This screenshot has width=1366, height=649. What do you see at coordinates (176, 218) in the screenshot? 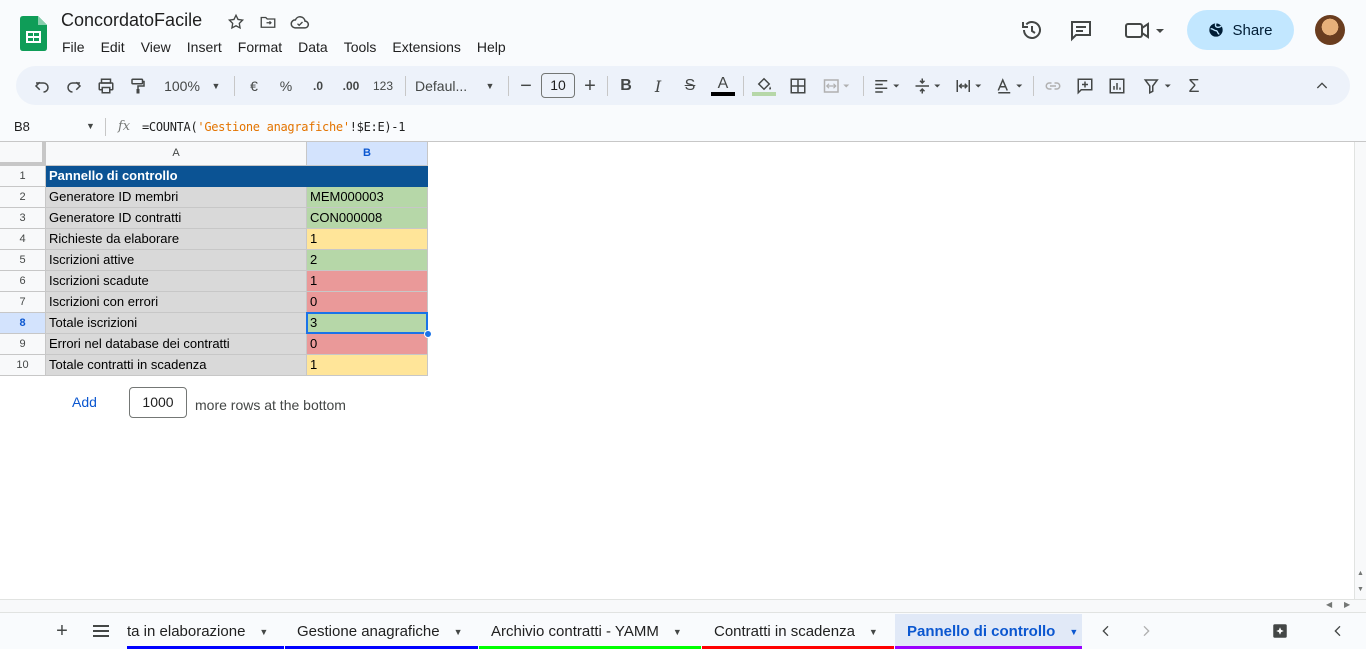
I see `cell-label: Generatore ID contratti` at bounding box center [176, 218].